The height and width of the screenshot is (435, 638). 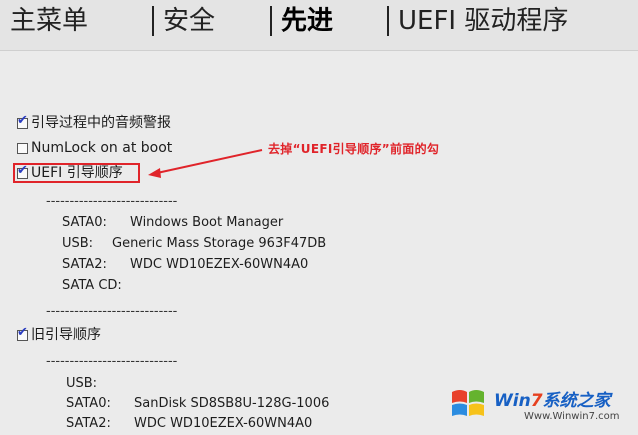 What do you see at coordinates (206, 223) in the screenshot?
I see `uefi-boot-device: Windows Boot Manager` at bounding box center [206, 223].